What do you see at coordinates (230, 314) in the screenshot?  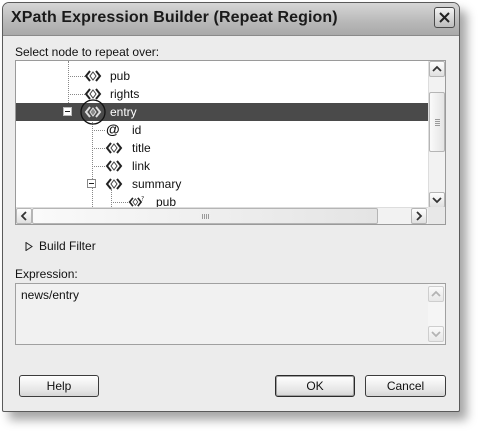 I see `expression-field: news/entry` at bounding box center [230, 314].